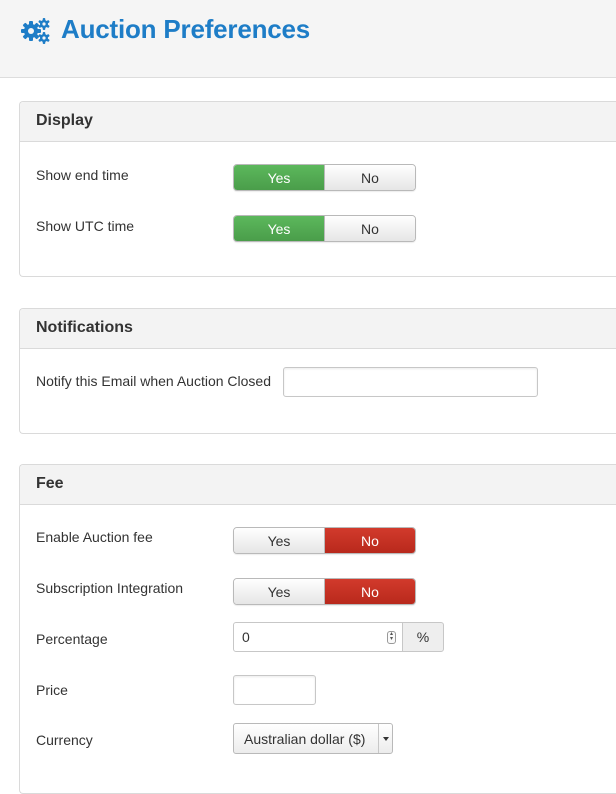  I want to click on currency-select: Australian dollar ($), so click(313, 738).